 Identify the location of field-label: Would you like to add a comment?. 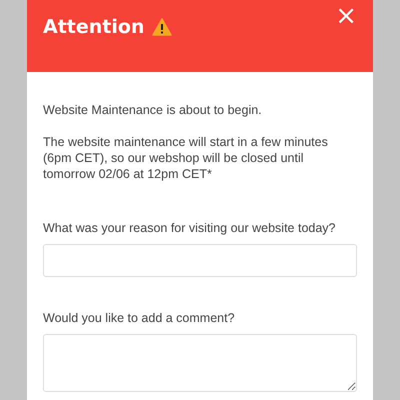
(139, 318).